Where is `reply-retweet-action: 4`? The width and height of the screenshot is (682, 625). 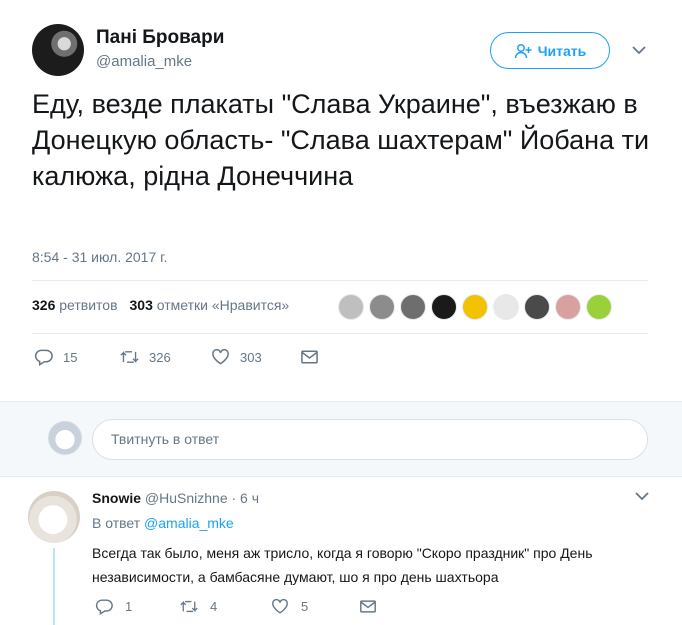 reply-retweet-action: 4 is located at coordinates (198, 606).